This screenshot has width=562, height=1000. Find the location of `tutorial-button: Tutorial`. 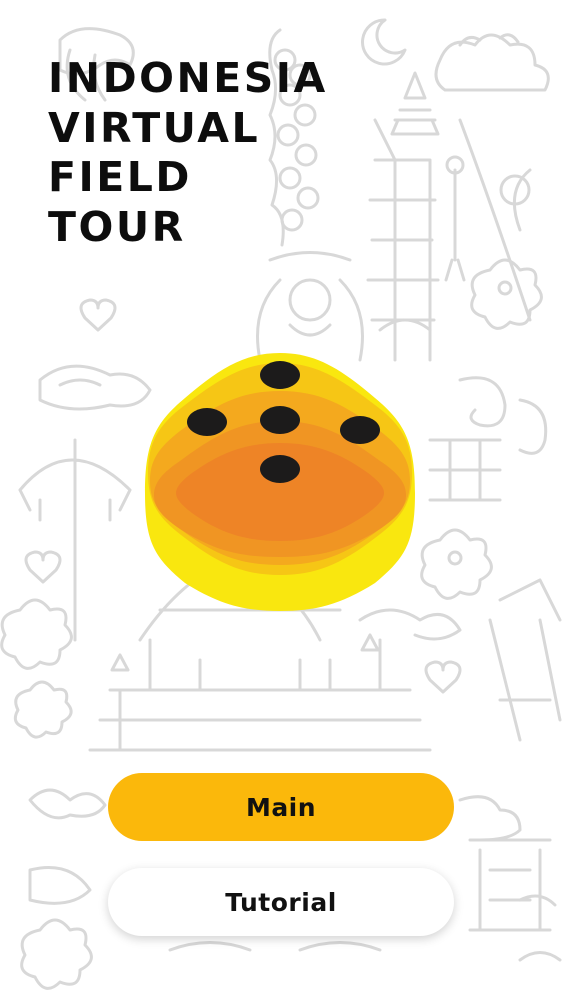

tutorial-button: Tutorial is located at coordinates (281, 902).